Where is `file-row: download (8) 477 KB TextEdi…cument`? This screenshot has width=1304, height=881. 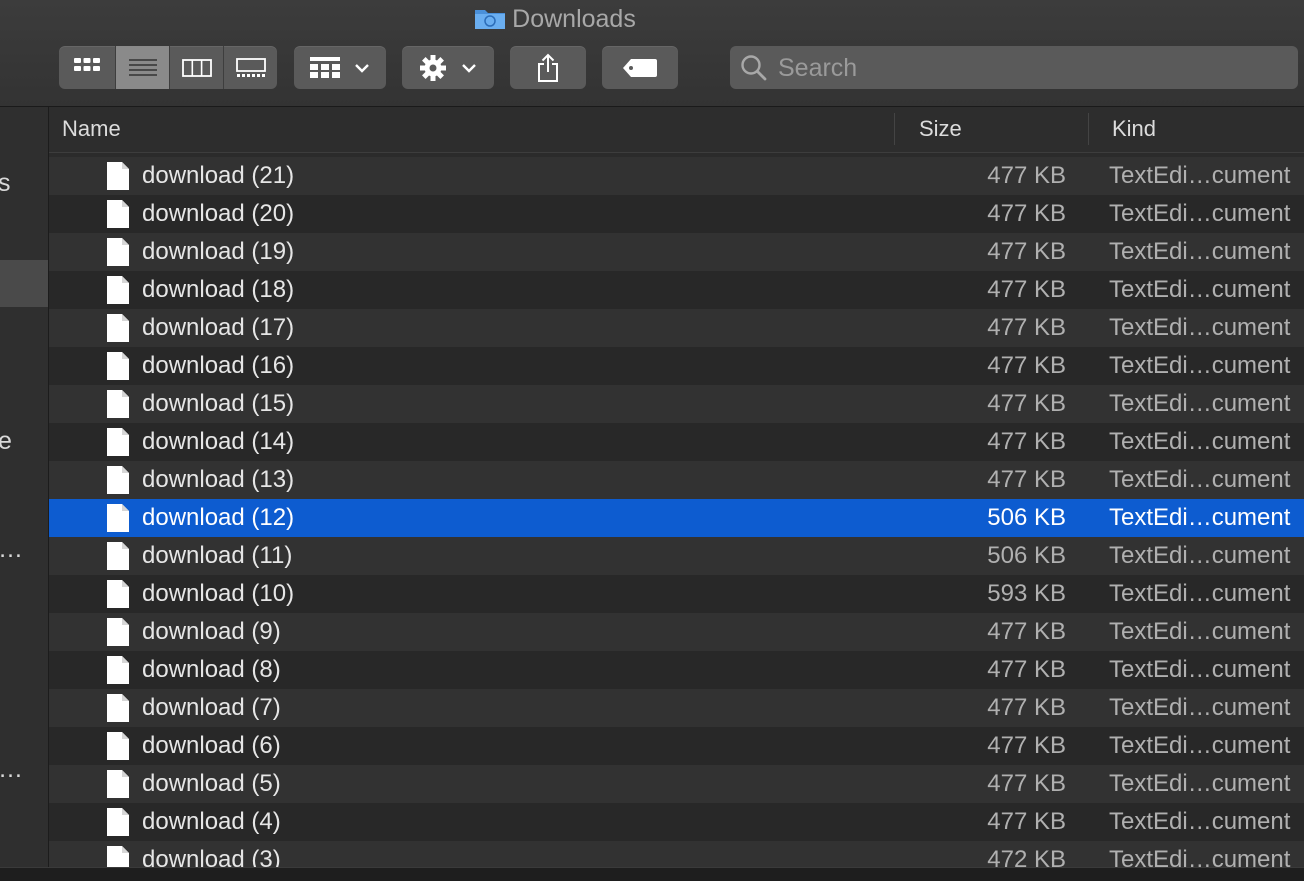
file-row: download (8) 477 KB TextEdi…cument is located at coordinates (676, 670).